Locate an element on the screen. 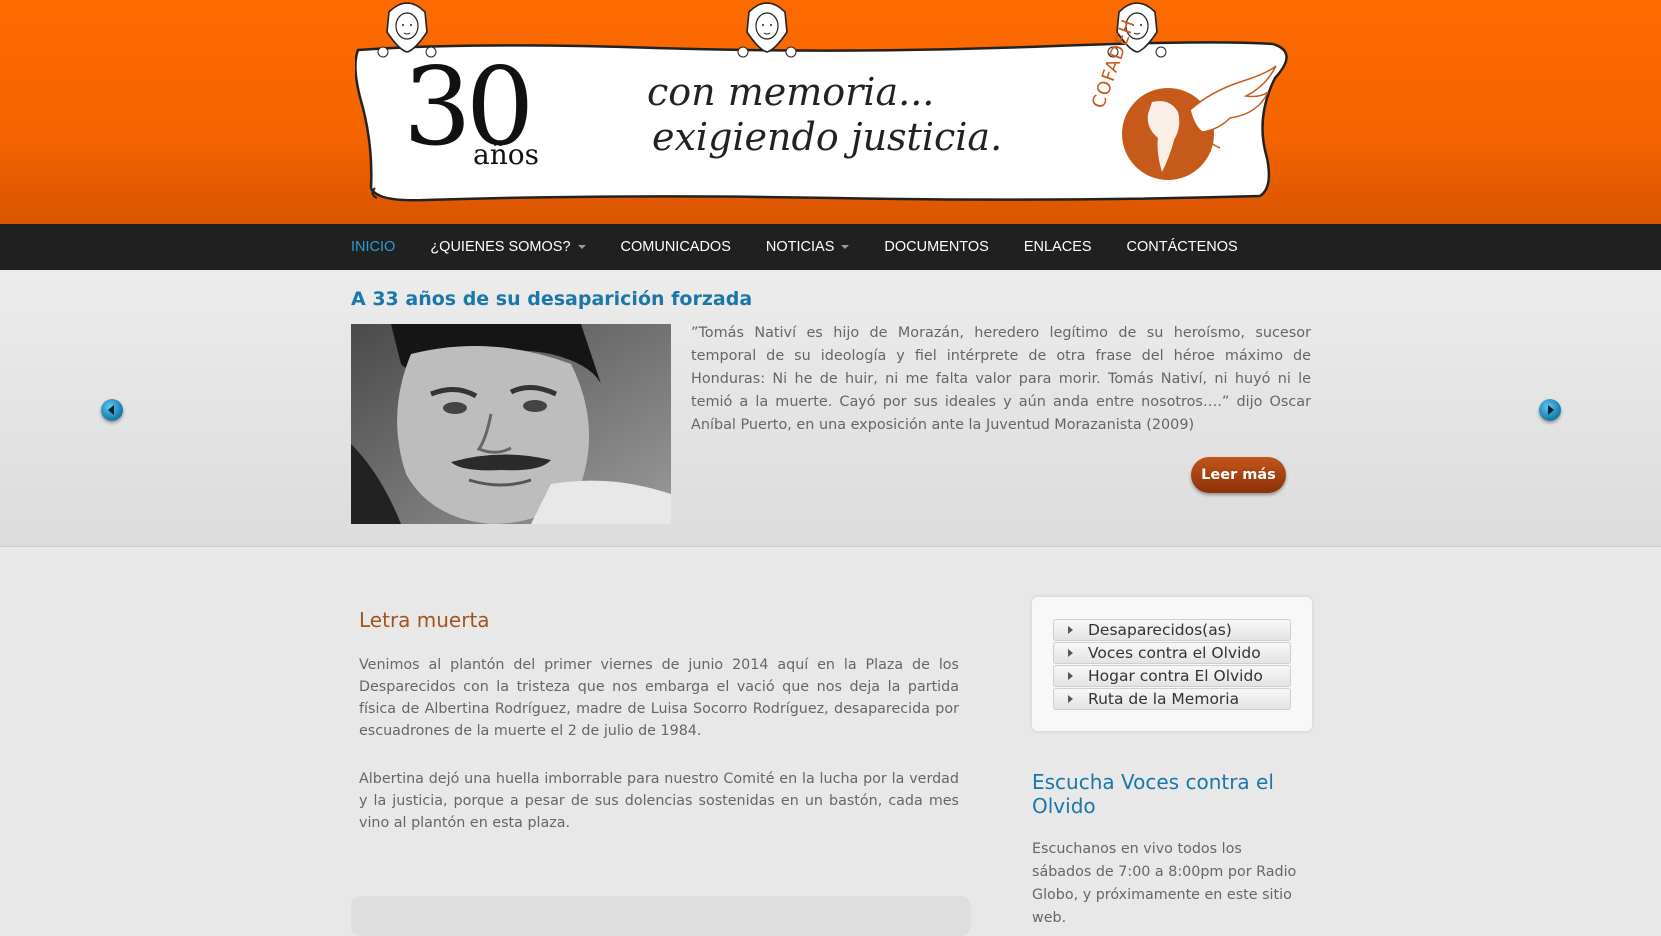  sidebar-item-desaparecidos: Desaparecidos(as) is located at coordinates (1172, 630).